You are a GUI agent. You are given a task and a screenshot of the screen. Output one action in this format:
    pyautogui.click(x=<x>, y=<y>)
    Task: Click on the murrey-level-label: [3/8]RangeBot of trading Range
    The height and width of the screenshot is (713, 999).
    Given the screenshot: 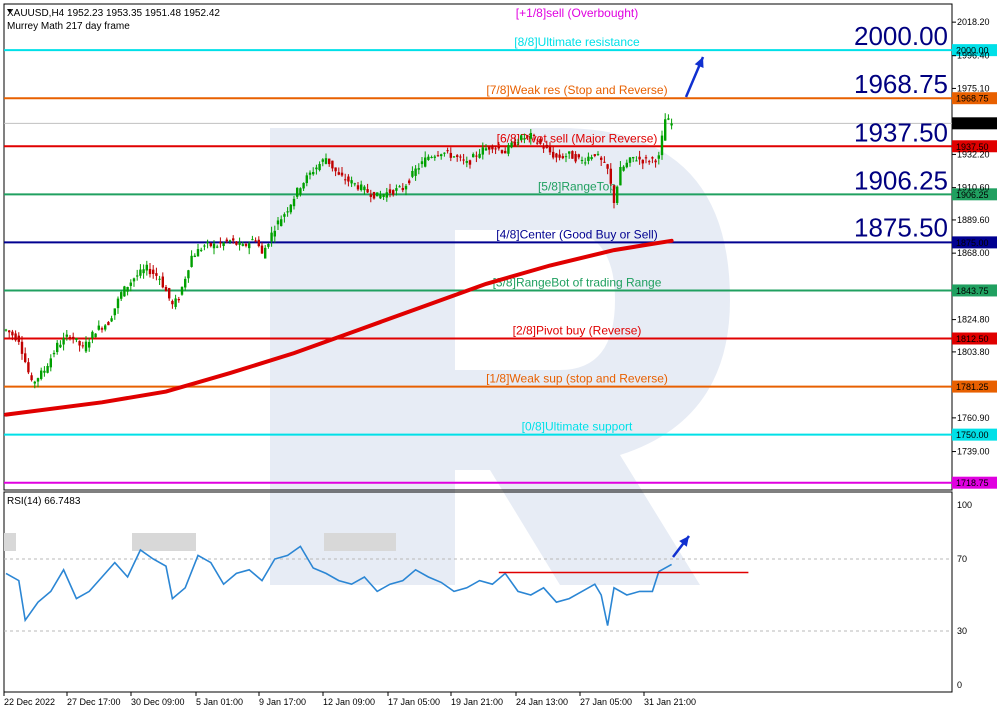 What is the action you would take?
    pyautogui.click(x=577, y=282)
    